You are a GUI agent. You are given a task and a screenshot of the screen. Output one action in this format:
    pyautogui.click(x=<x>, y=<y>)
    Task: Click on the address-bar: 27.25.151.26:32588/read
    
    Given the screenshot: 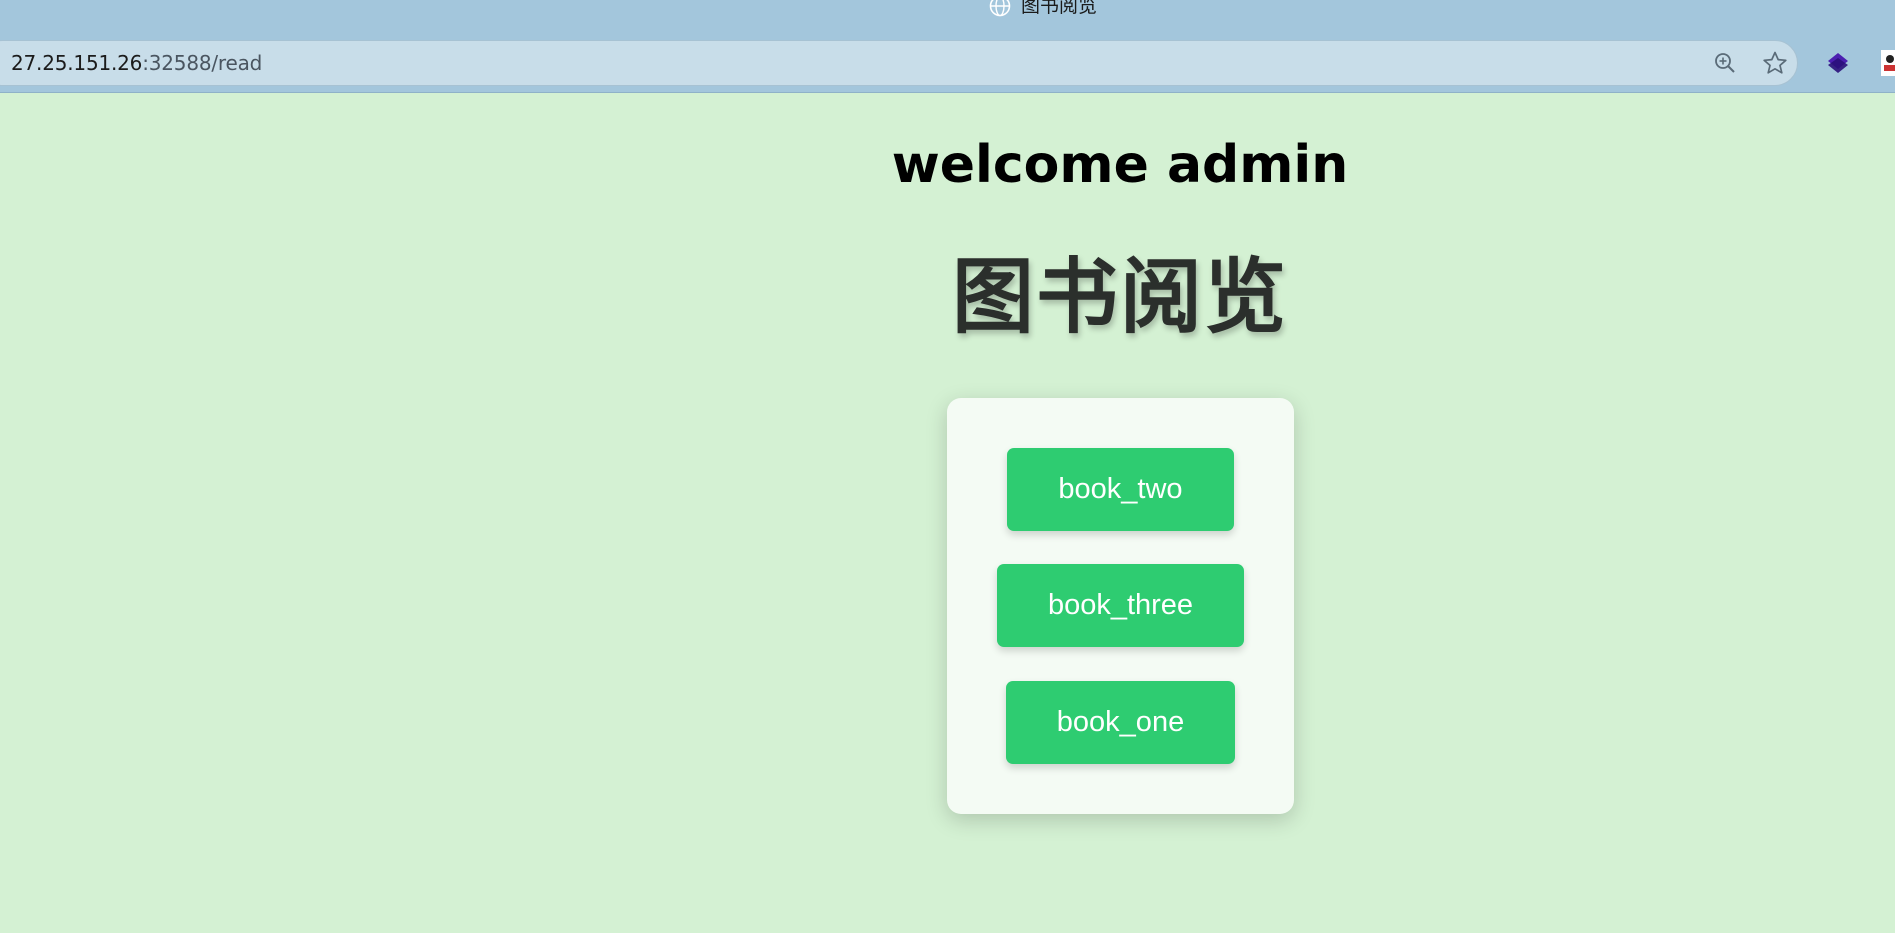 What is the action you would take?
    pyautogui.click(x=899, y=63)
    